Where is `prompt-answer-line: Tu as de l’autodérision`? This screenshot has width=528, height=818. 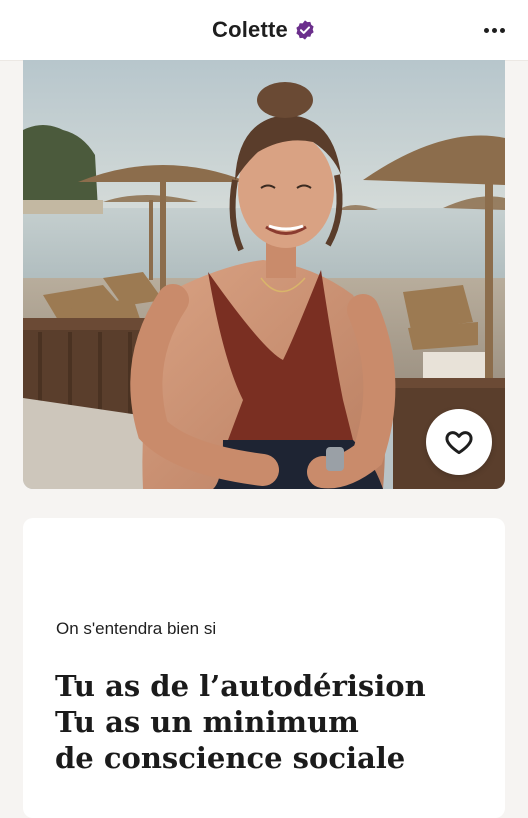 prompt-answer-line: Tu as de l’autodérision is located at coordinates (240, 686).